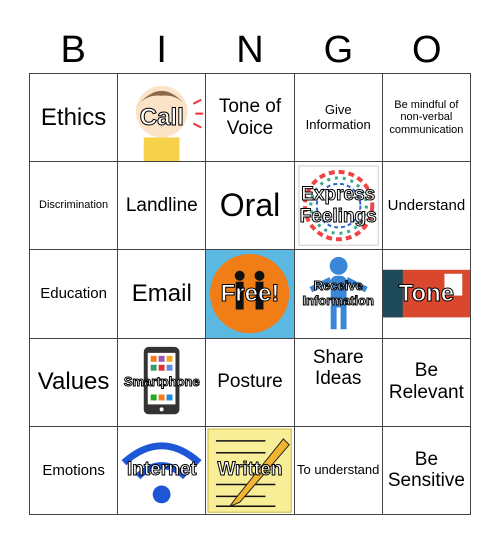 The image size is (500, 544). I want to click on bingo-cell: Emotions, so click(74, 470).